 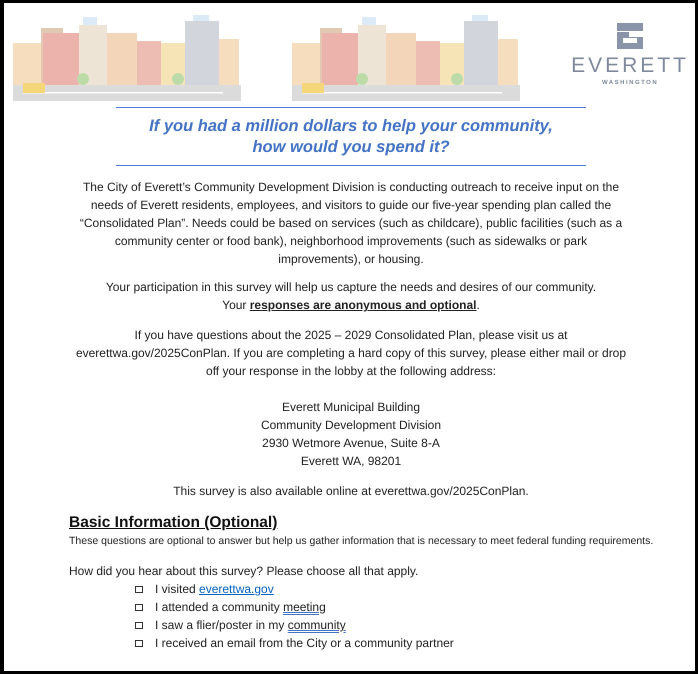 I want to click on headline: If you had a million dollars to help your community, how would you spend it?, so click(x=351, y=137).